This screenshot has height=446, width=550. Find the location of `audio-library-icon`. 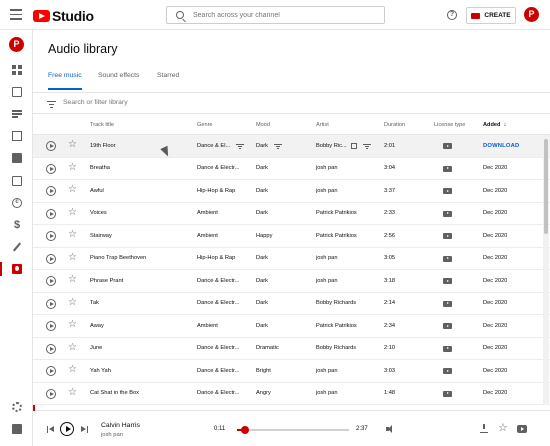

audio-library-icon is located at coordinates (17, 269).